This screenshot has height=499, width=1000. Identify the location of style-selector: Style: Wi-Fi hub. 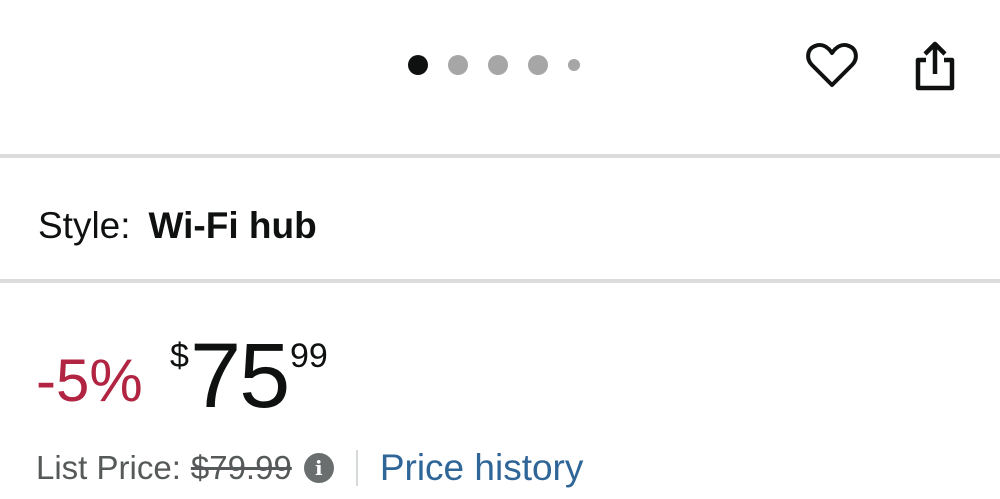
(177, 226).